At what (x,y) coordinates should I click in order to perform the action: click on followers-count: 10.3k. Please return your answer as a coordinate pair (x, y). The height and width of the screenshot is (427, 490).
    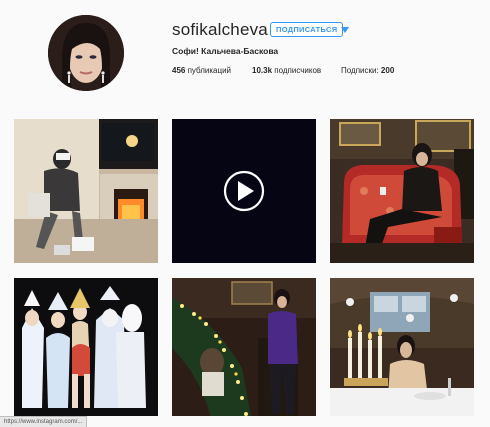
    Looking at the image, I should click on (262, 70).